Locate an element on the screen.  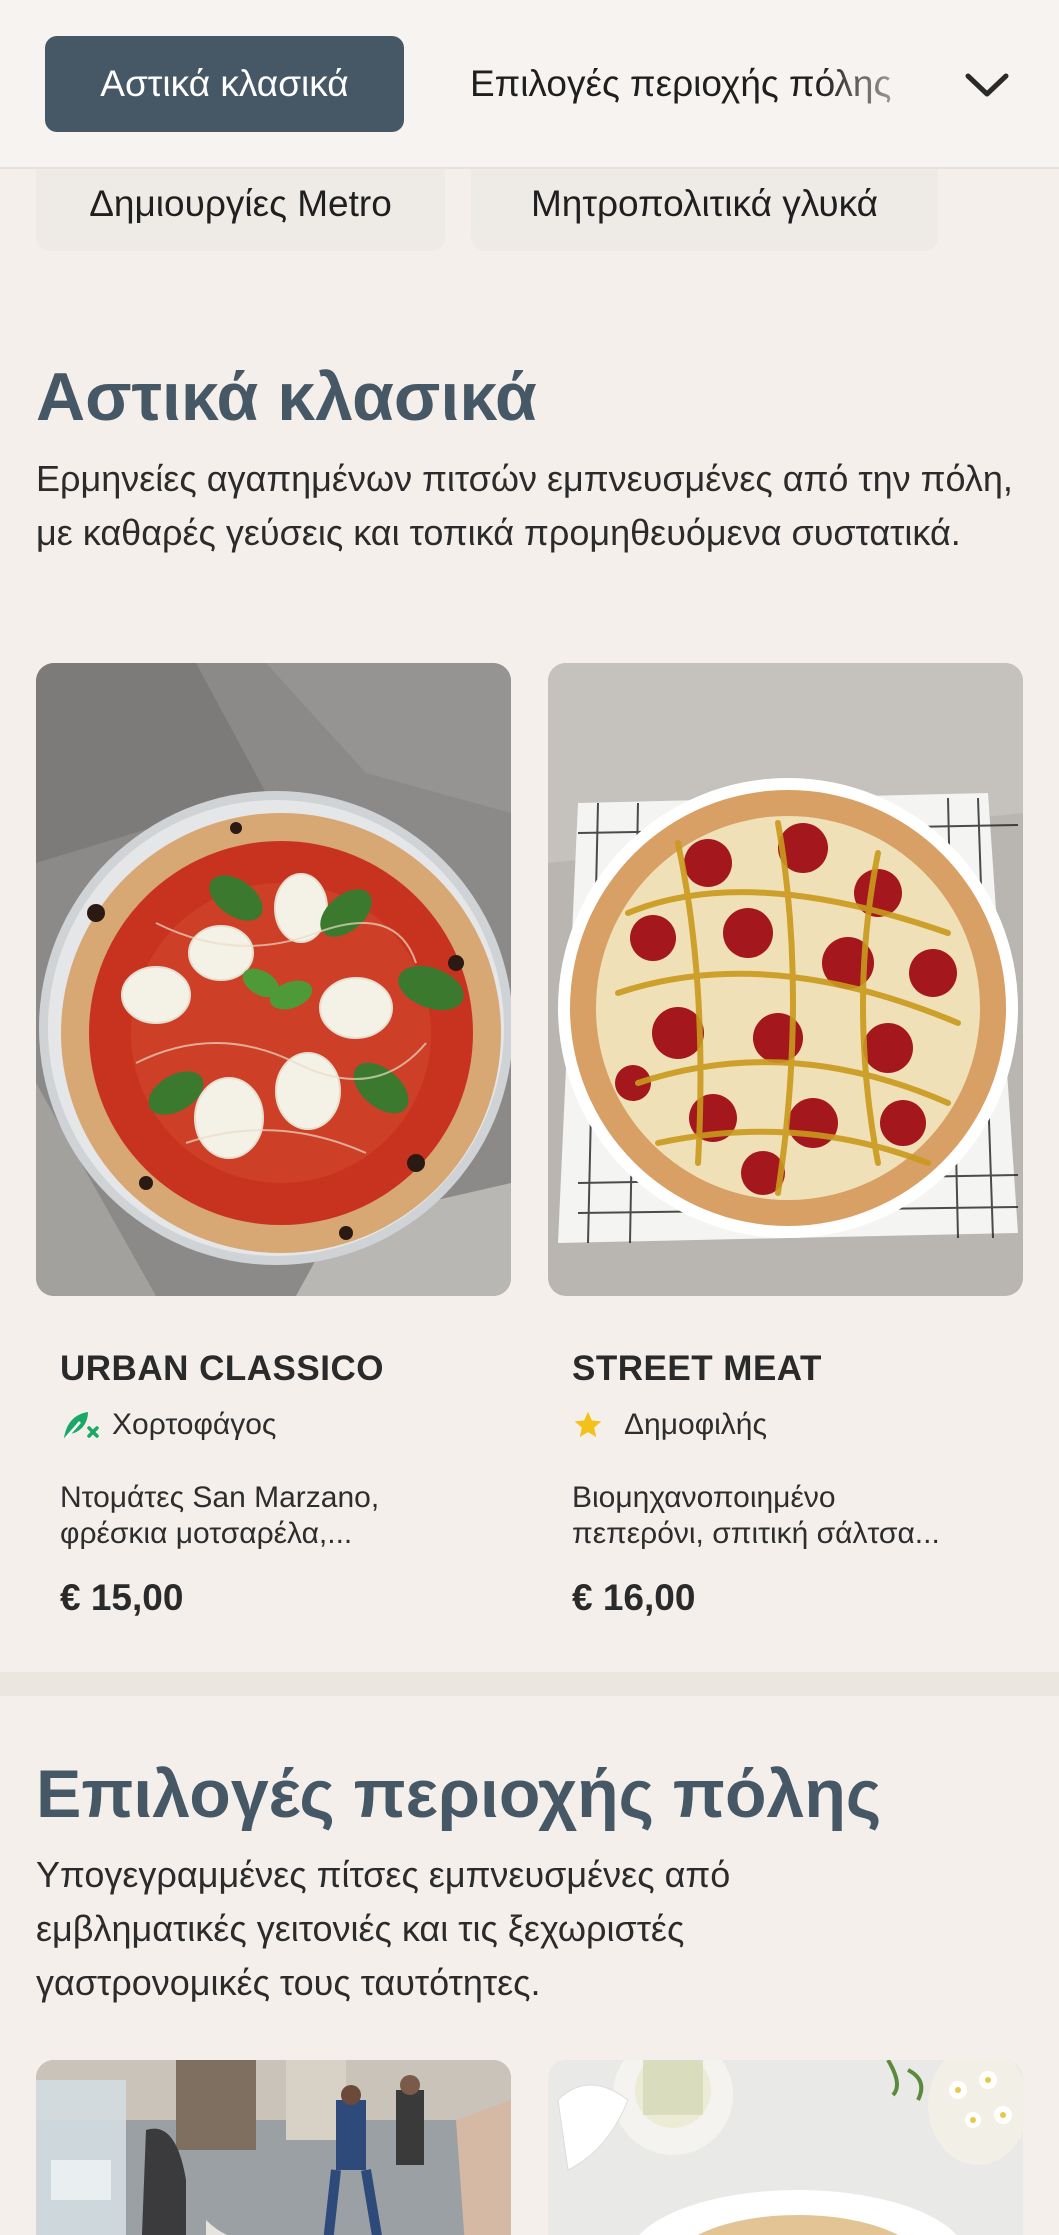
product-tag-label: Χορτοφάγος is located at coordinates (194, 1424).